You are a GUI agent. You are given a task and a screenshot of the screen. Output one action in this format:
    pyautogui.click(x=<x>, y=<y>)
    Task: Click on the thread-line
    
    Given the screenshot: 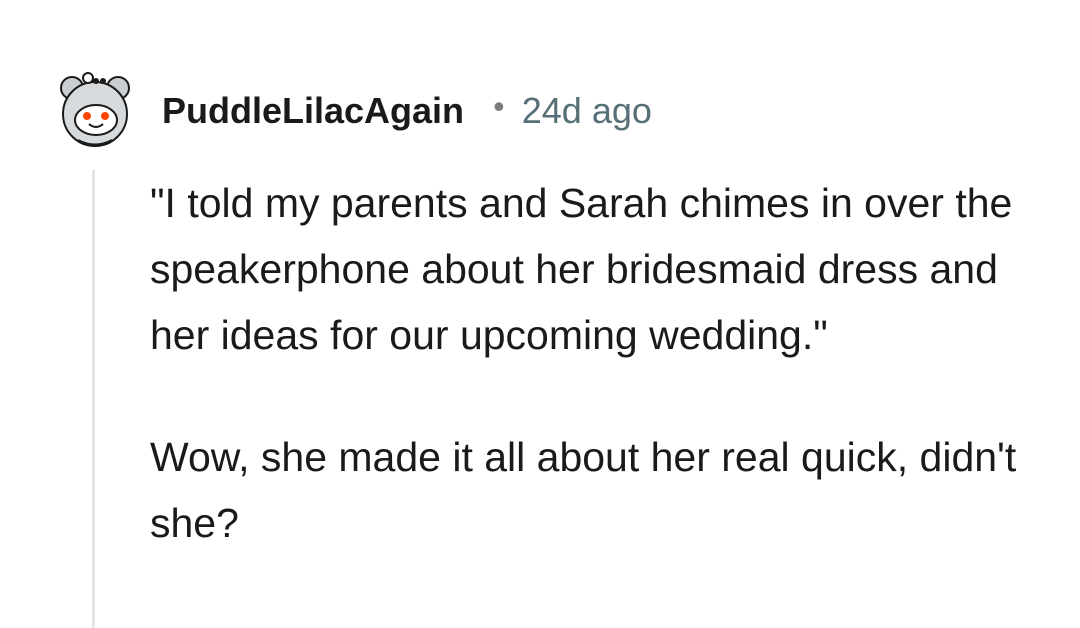 What is the action you would take?
    pyautogui.click(x=93, y=399)
    